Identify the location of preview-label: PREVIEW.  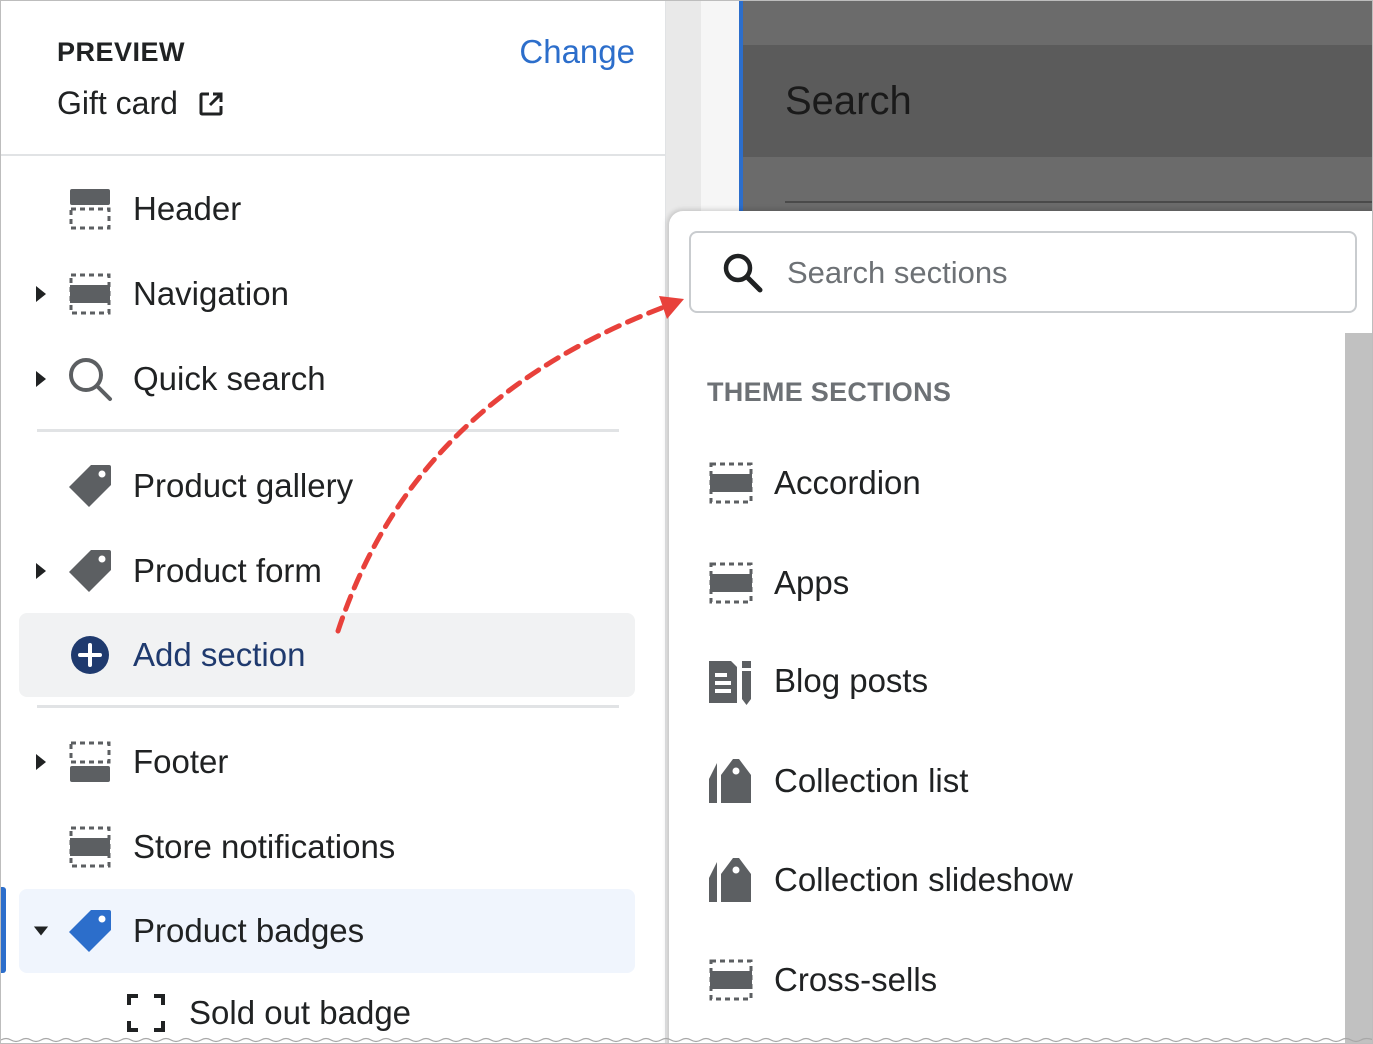
(121, 52).